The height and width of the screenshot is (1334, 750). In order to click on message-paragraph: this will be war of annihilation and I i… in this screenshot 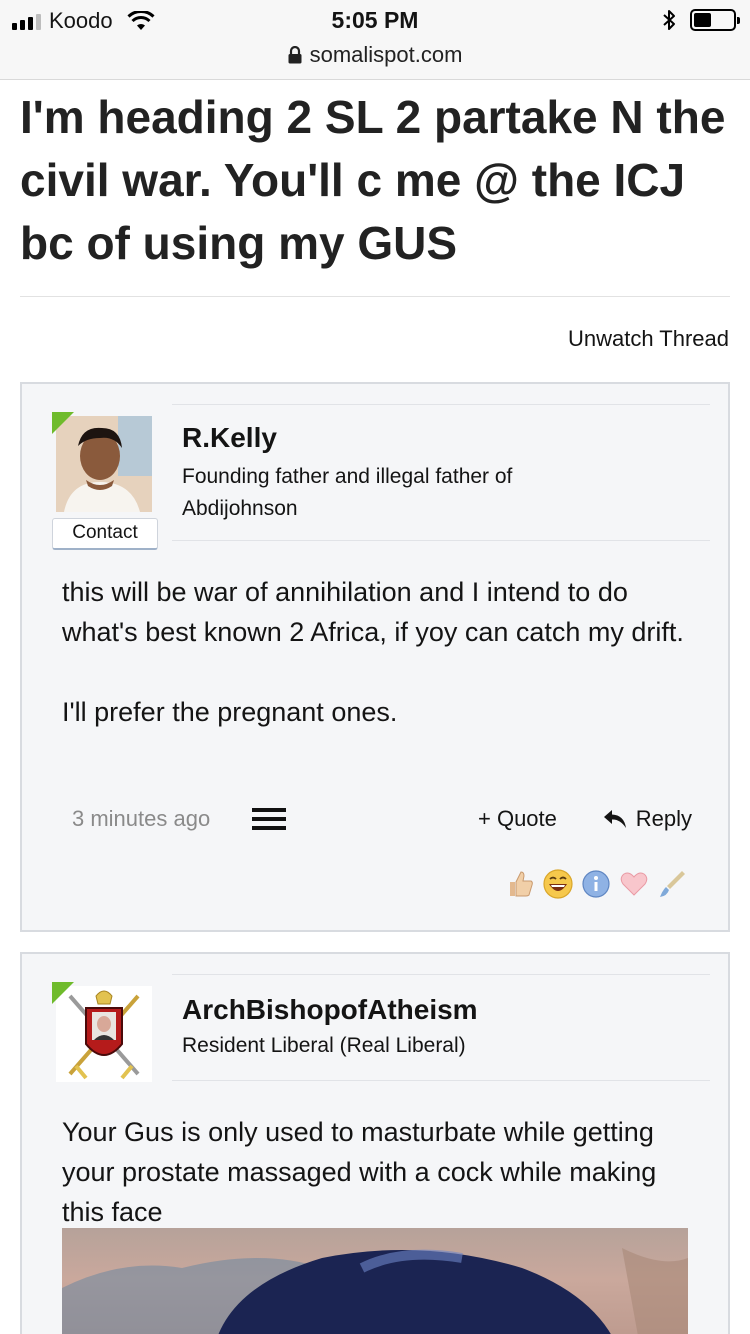, I will do `click(373, 612)`.